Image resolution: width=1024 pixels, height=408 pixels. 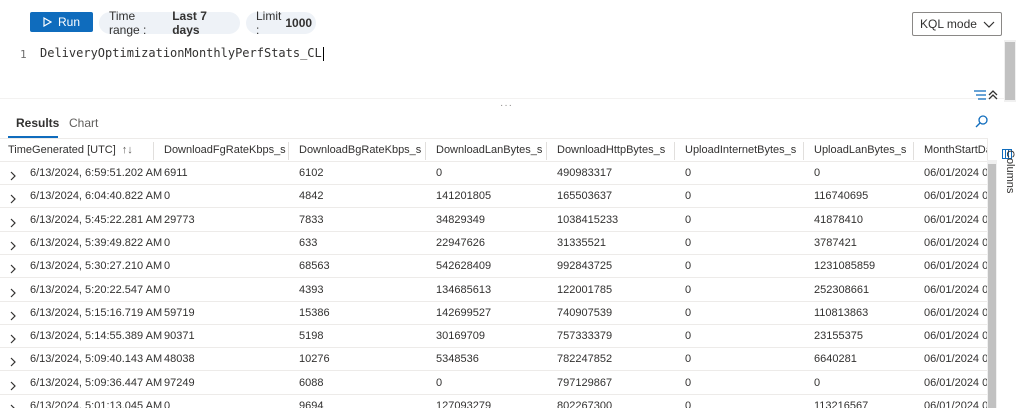 What do you see at coordinates (957, 24) in the screenshot?
I see `mode-select: KQL mode` at bounding box center [957, 24].